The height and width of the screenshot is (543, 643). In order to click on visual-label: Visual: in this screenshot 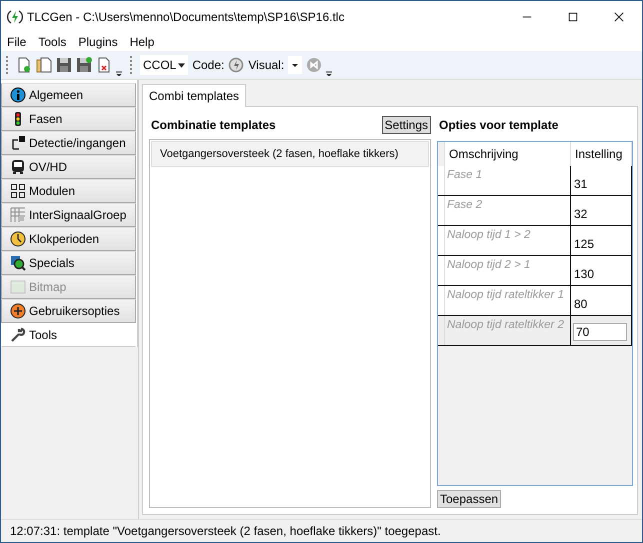, I will do `click(266, 65)`.